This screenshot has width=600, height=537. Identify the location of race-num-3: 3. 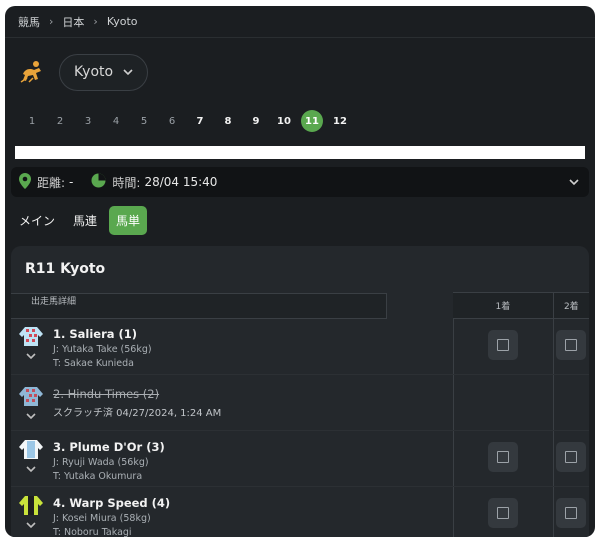
(88, 121).